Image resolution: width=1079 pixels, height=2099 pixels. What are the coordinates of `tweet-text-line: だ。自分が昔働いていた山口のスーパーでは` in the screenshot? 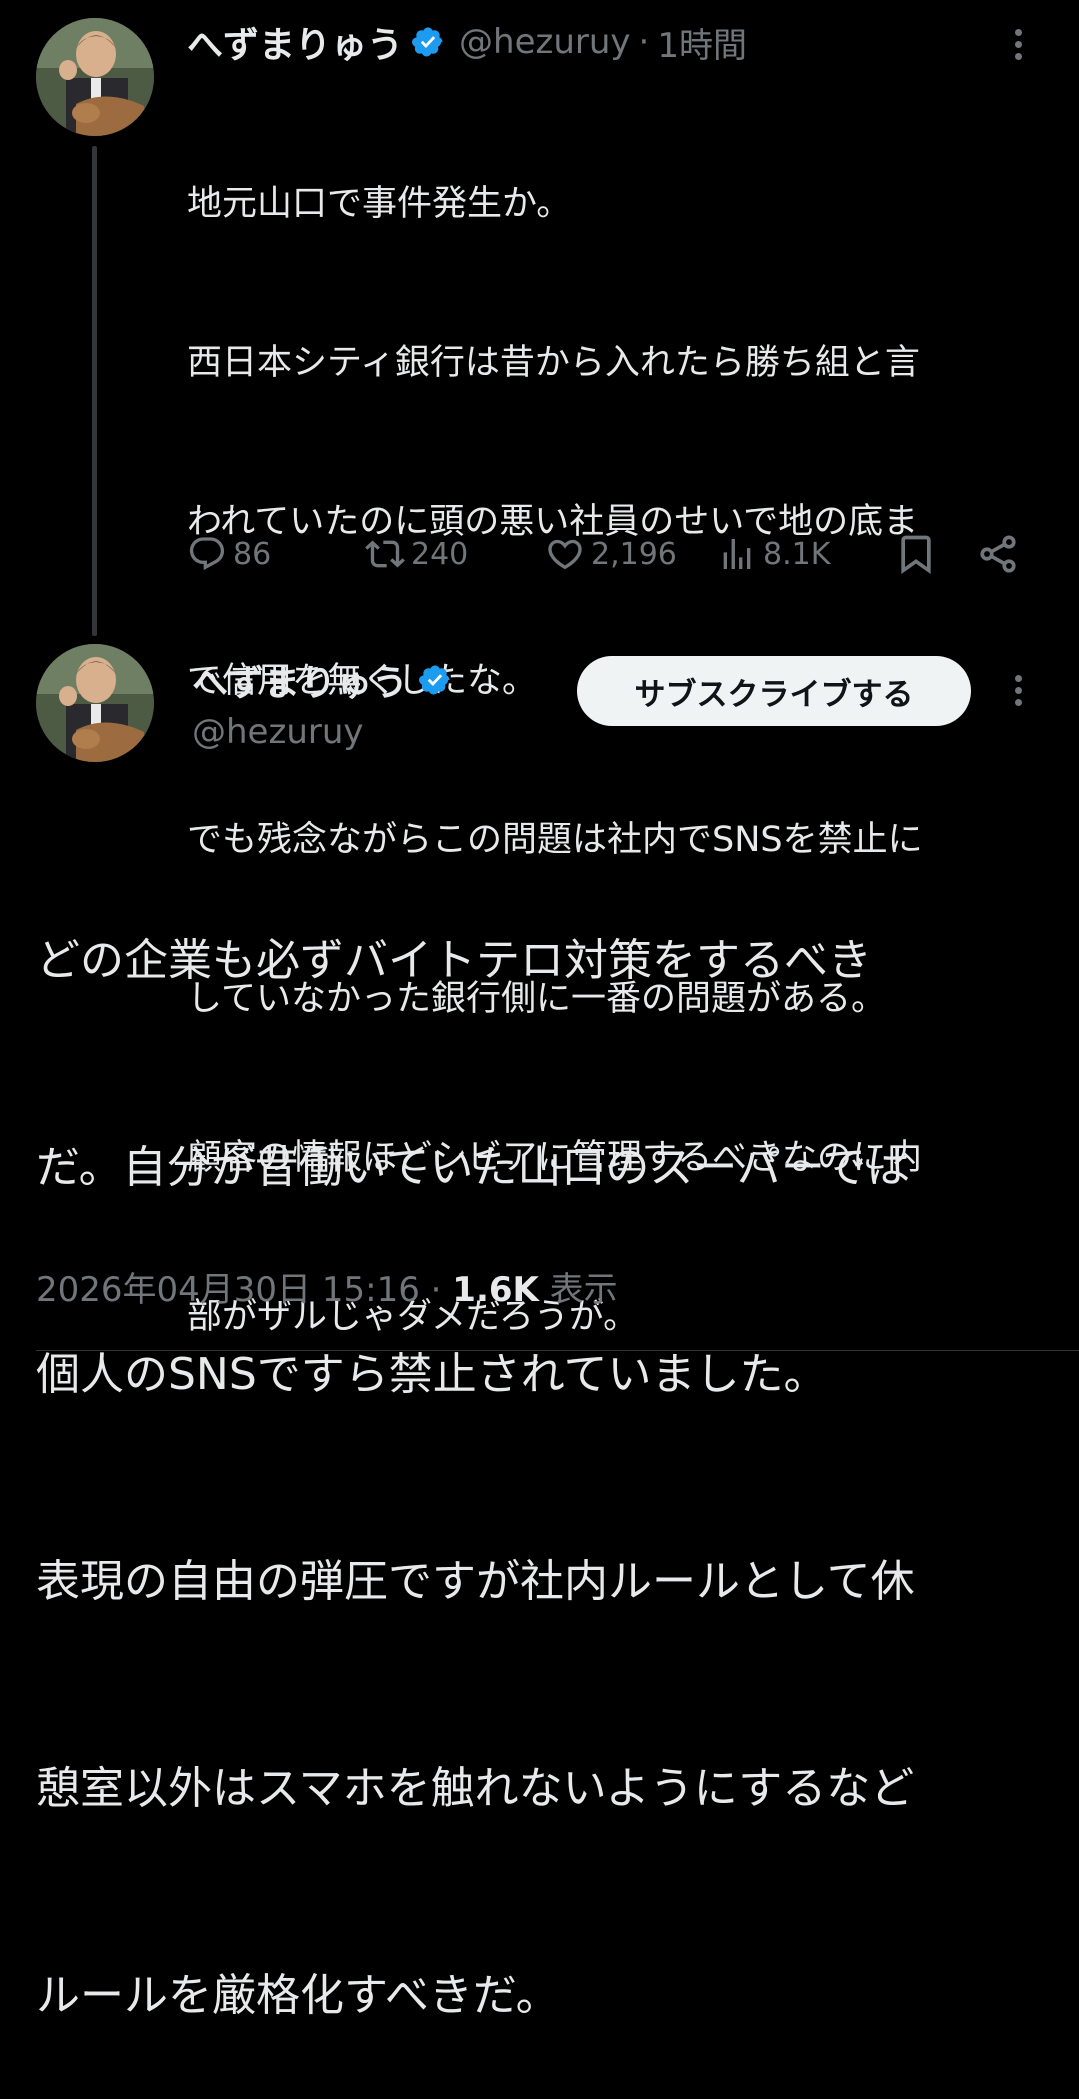 It's located at (473, 1167).